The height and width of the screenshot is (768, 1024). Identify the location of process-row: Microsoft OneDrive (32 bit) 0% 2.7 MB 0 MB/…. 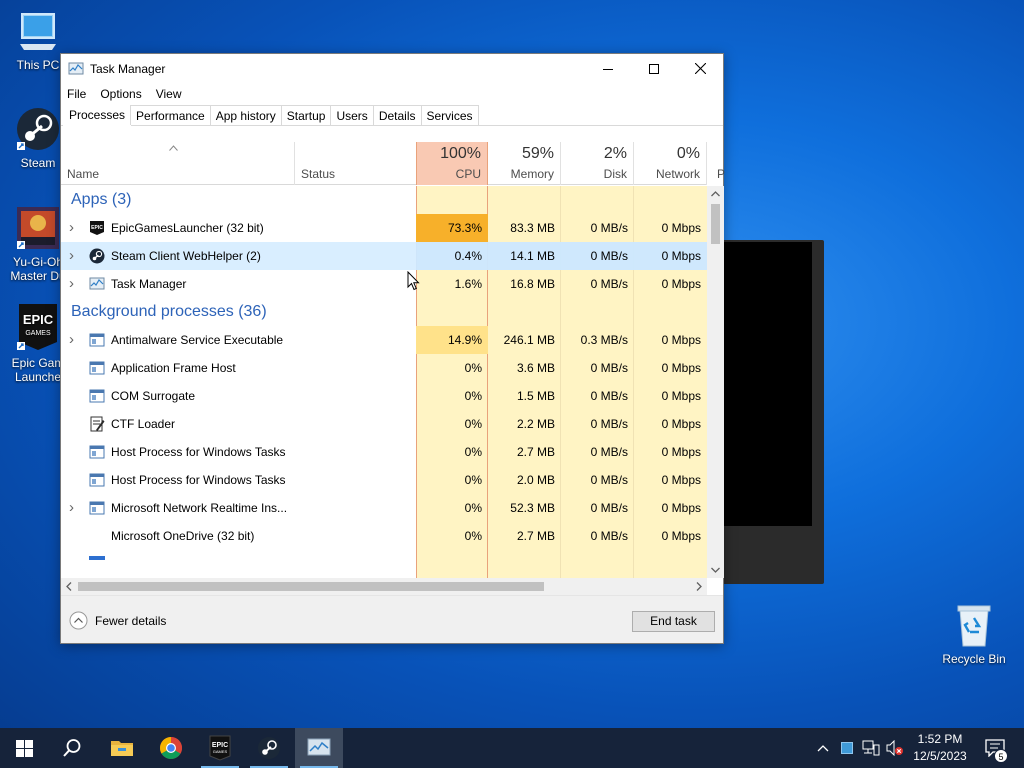
(384, 536).